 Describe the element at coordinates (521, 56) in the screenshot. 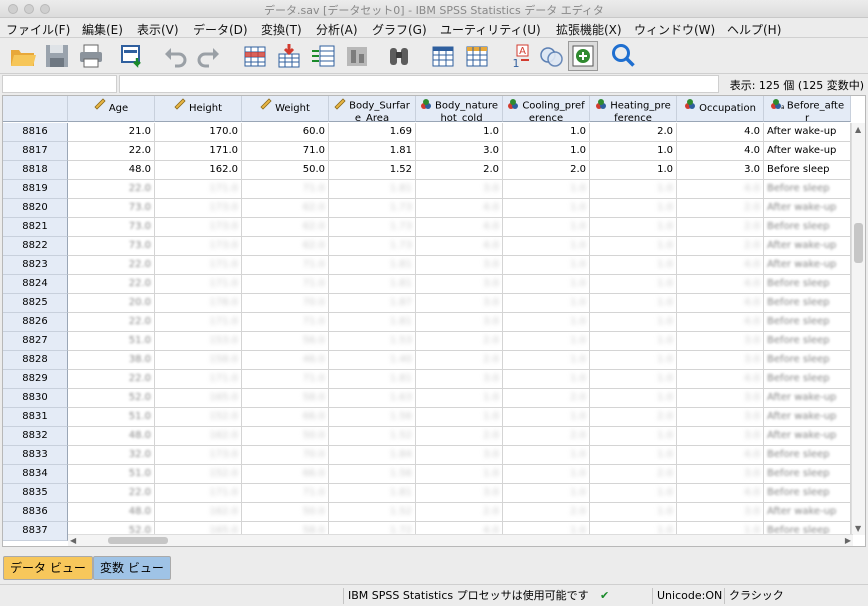

I see `value-labels-button: A1` at that location.